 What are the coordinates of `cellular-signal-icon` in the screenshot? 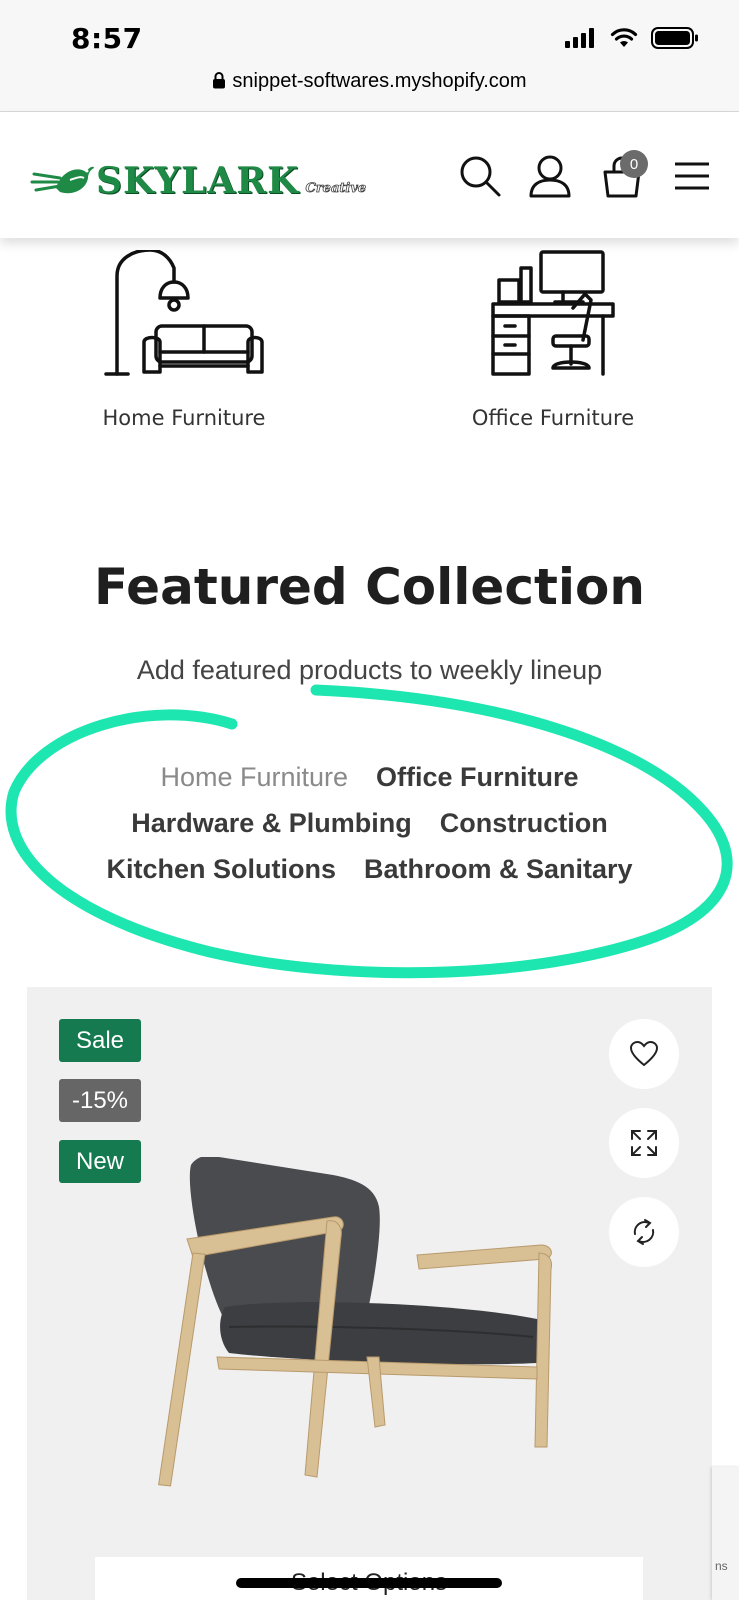 It's located at (581, 38).